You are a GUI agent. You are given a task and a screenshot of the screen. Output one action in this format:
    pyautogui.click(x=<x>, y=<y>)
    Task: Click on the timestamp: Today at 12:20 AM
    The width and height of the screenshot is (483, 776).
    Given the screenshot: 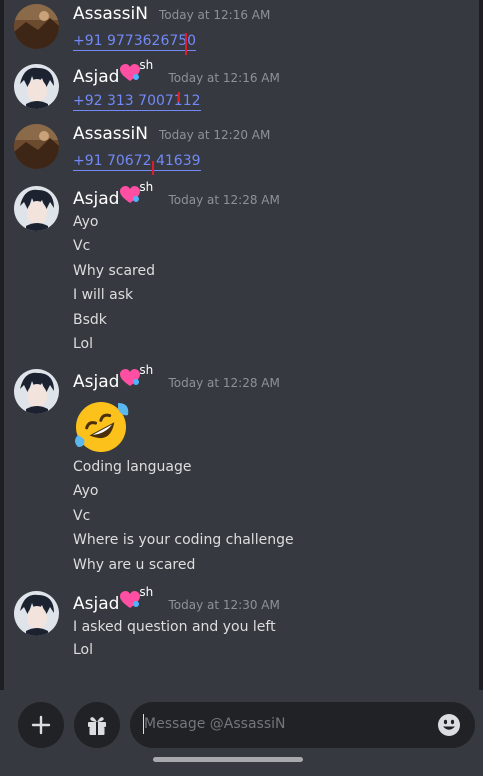 What is the action you would take?
    pyautogui.click(x=215, y=135)
    